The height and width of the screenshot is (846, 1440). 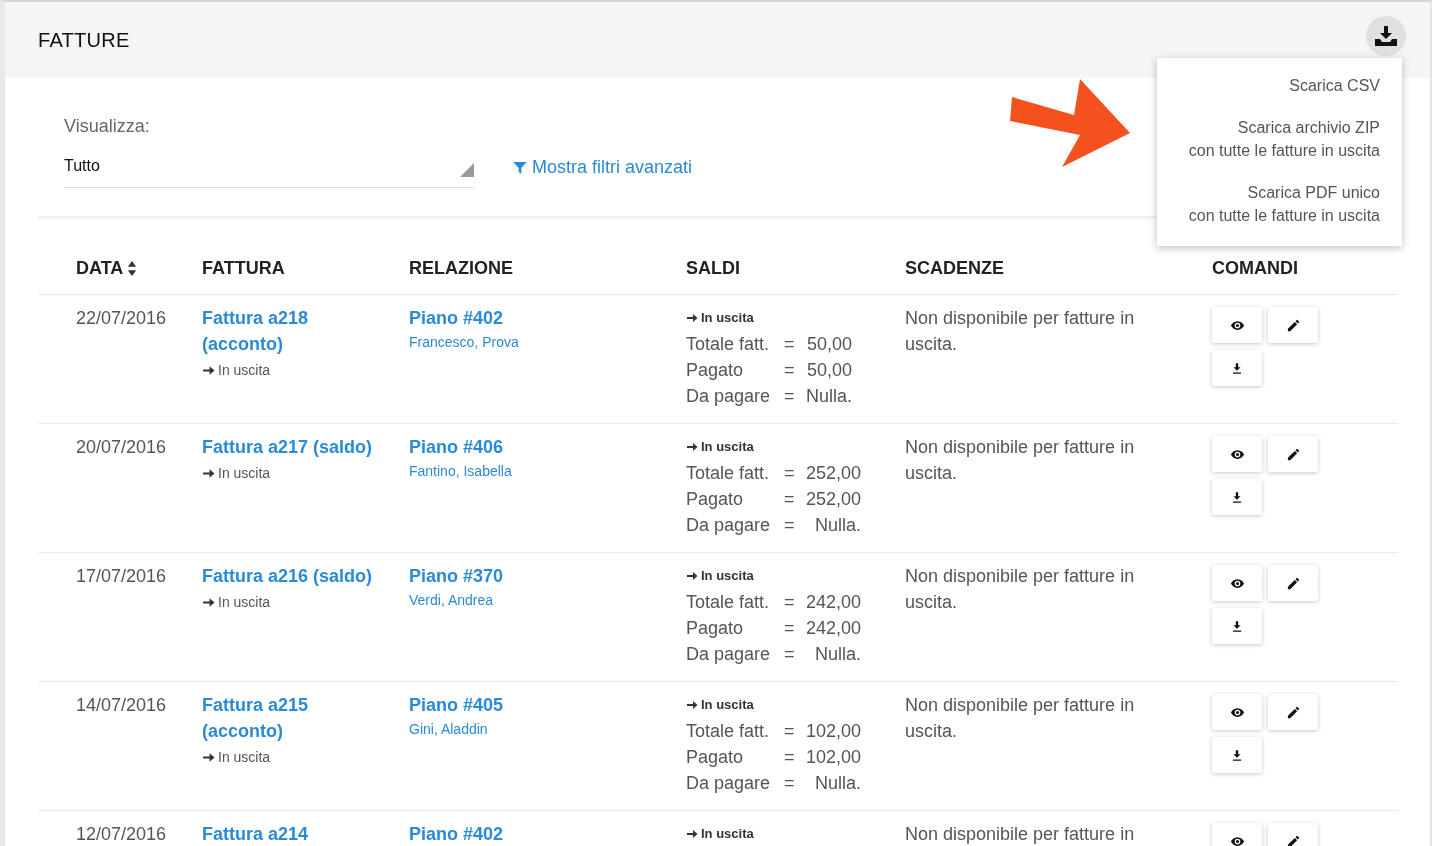 I want to click on client-link: Fantino, Isabella, so click(x=547, y=471).